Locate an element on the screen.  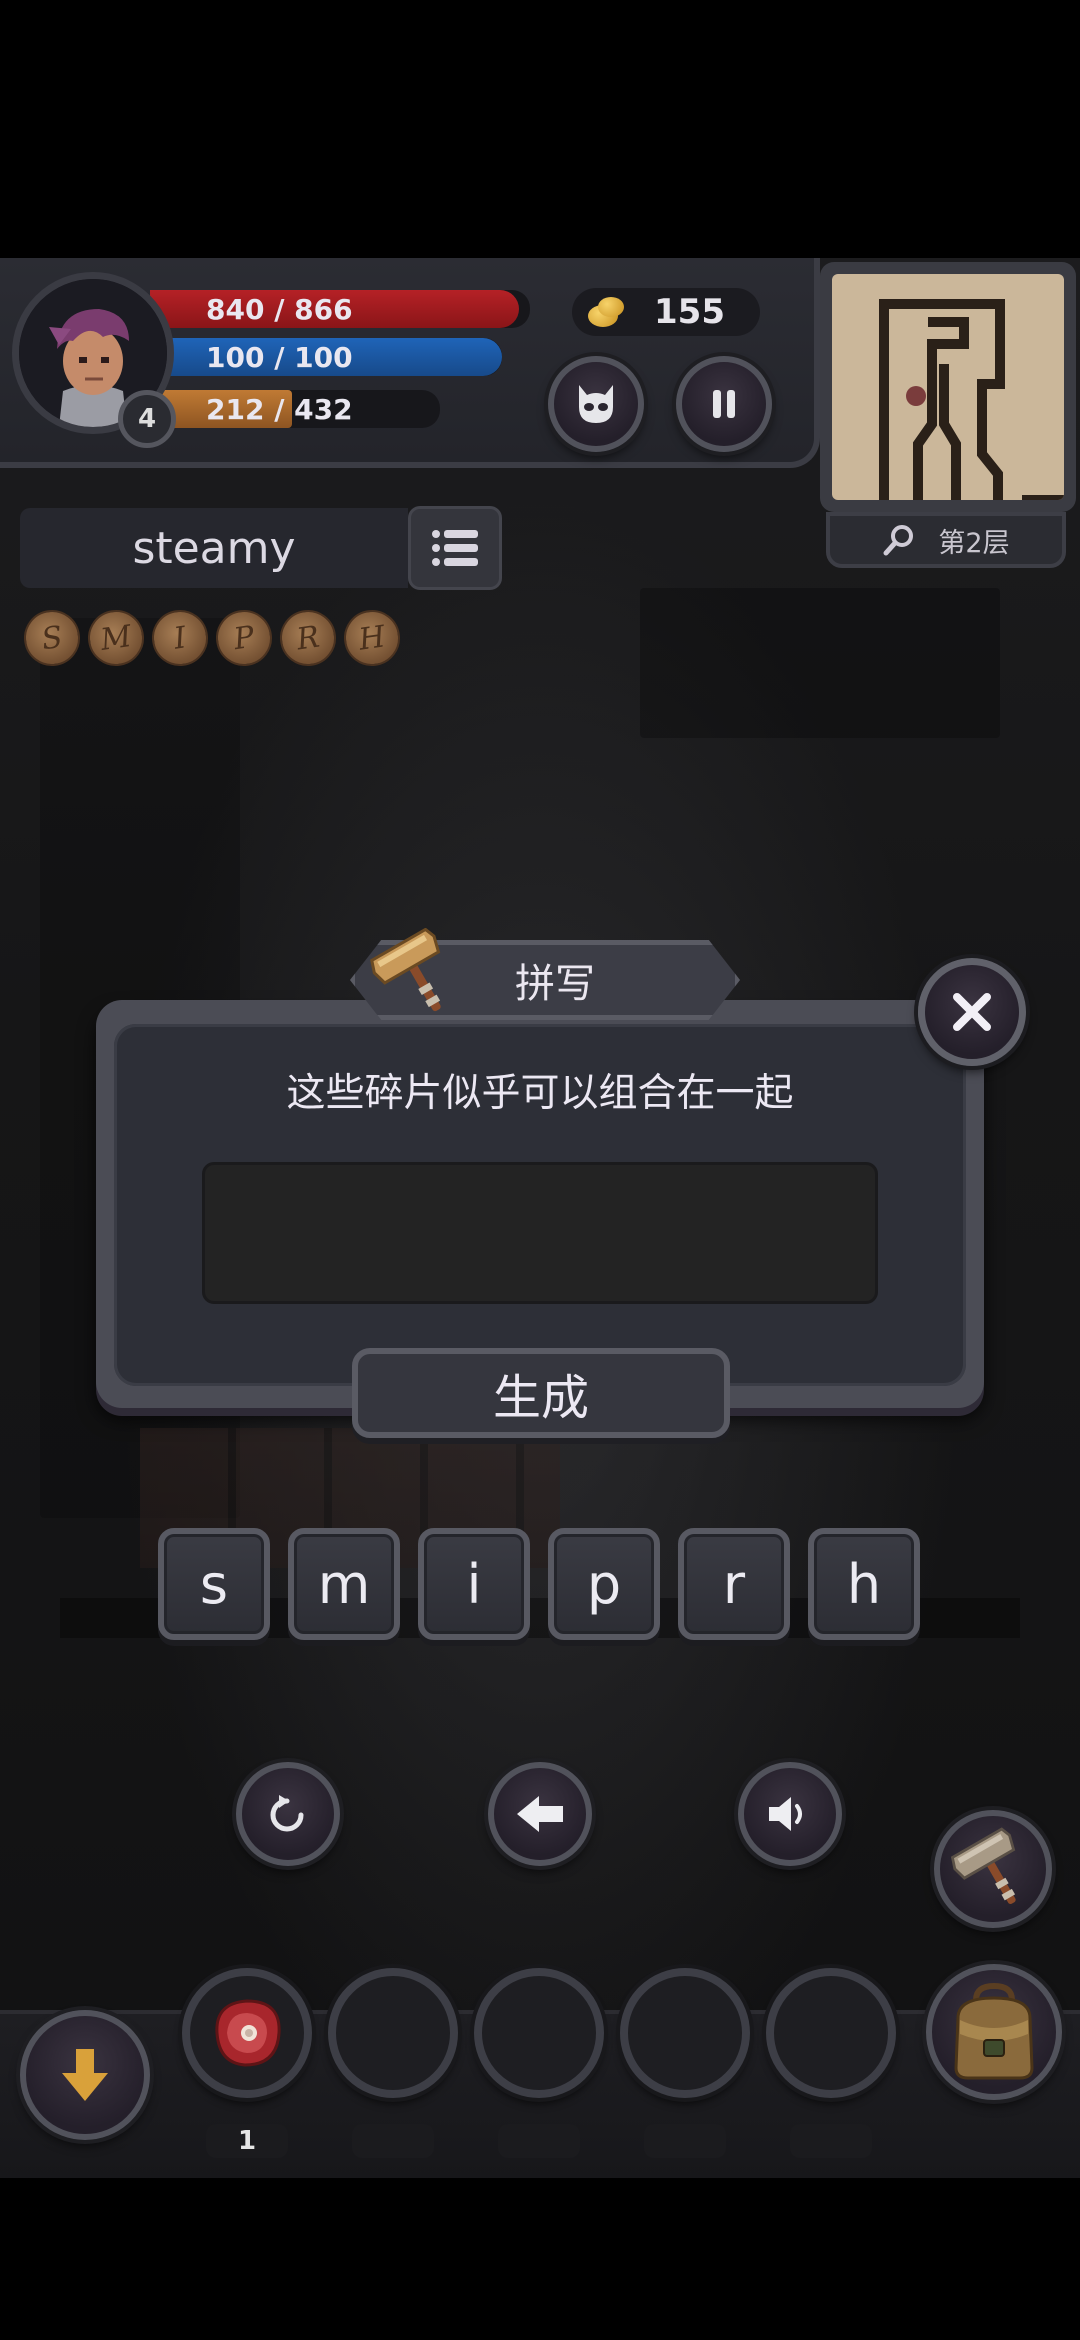
arrow-down-icon is located at coordinates (85, 2075).